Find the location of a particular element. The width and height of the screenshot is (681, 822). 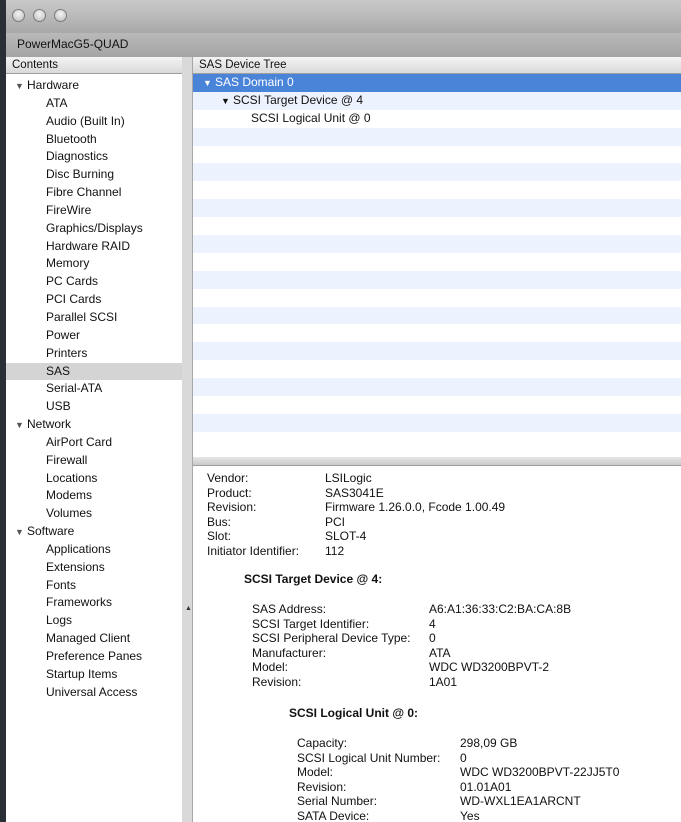

detail-key: Product: is located at coordinates (229, 492).